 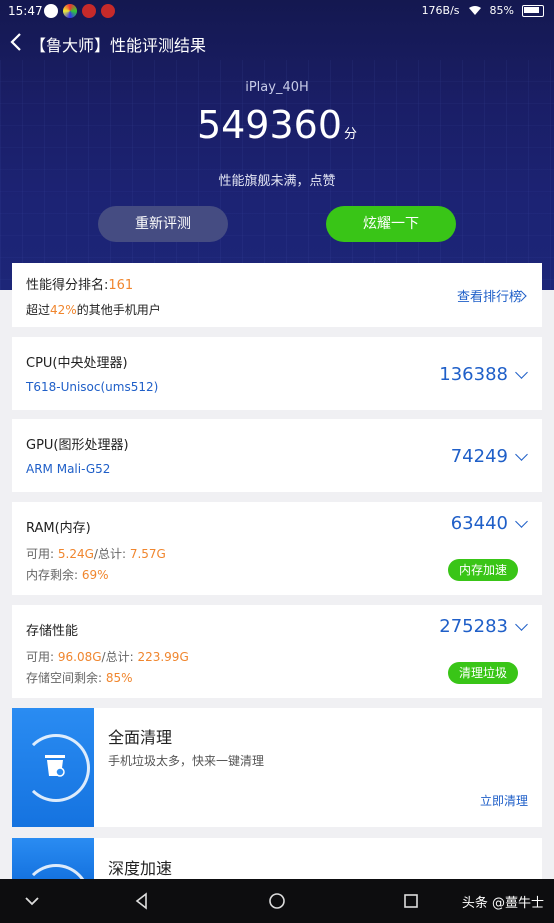 I want to click on ram-avail-label: 可用:, so click(x=40, y=554).